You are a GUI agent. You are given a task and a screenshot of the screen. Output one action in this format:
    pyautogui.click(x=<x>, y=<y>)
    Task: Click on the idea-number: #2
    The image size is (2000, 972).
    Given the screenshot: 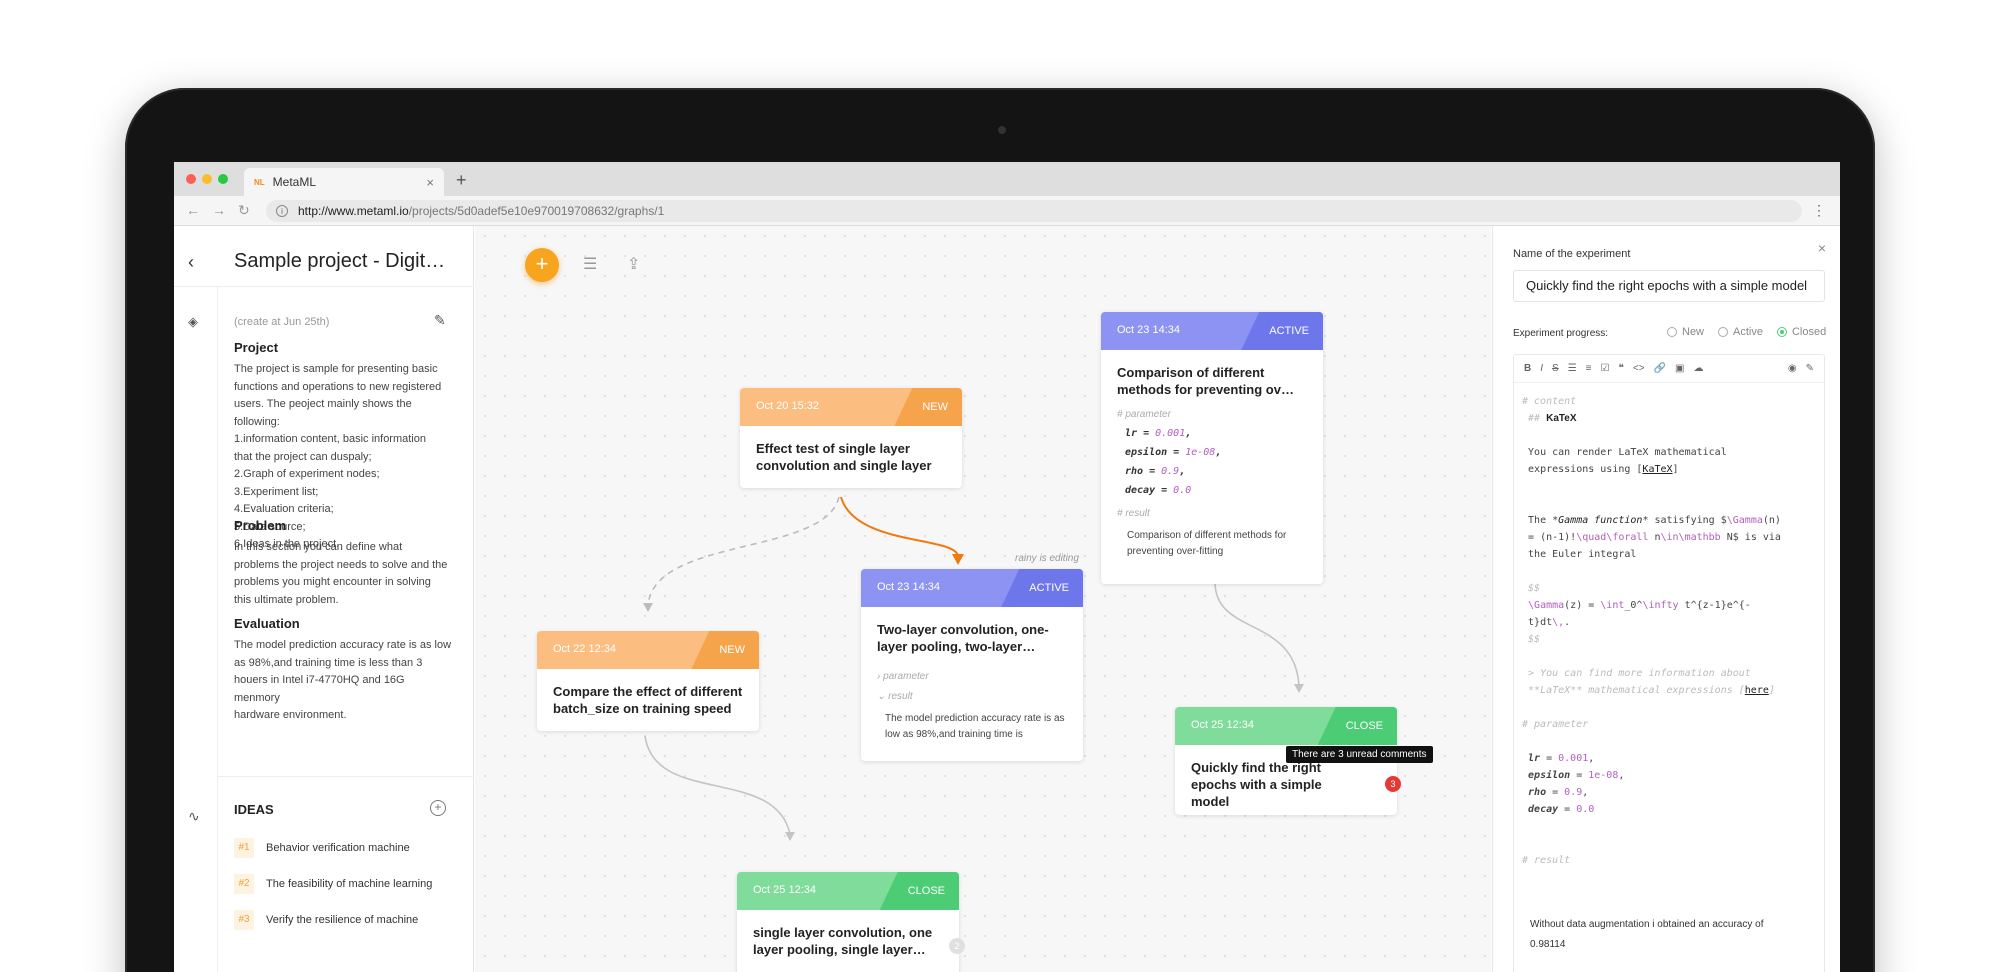 What is the action you would take?
    pyautogui.click(x=244, y=884)
    